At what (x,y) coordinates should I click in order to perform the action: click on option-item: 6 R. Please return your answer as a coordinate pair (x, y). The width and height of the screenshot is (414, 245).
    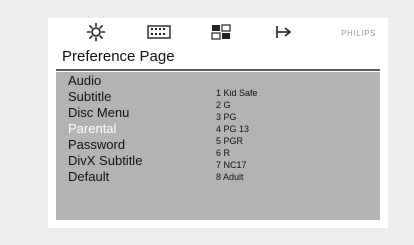
    Looking at the image, I should click on (237, 153).